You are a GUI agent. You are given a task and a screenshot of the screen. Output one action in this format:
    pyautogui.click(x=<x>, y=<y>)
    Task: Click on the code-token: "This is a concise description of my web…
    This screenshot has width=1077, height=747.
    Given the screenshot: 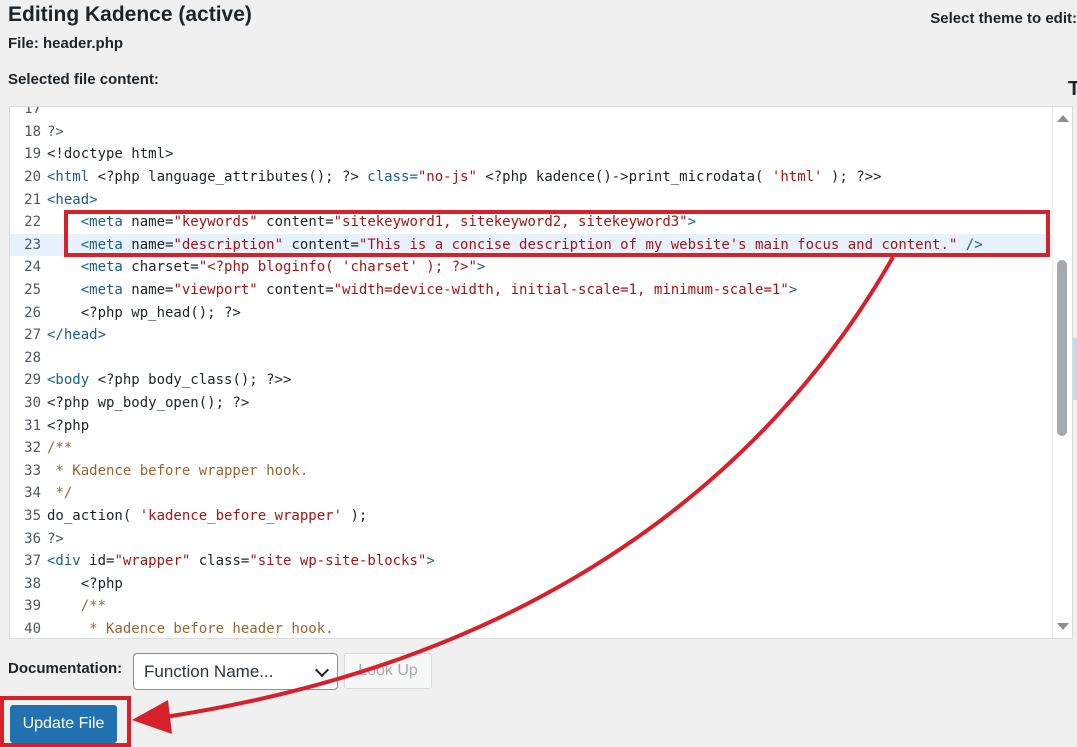 What is the action you would take?
    pyautogui.click(x=658, y=244)
    